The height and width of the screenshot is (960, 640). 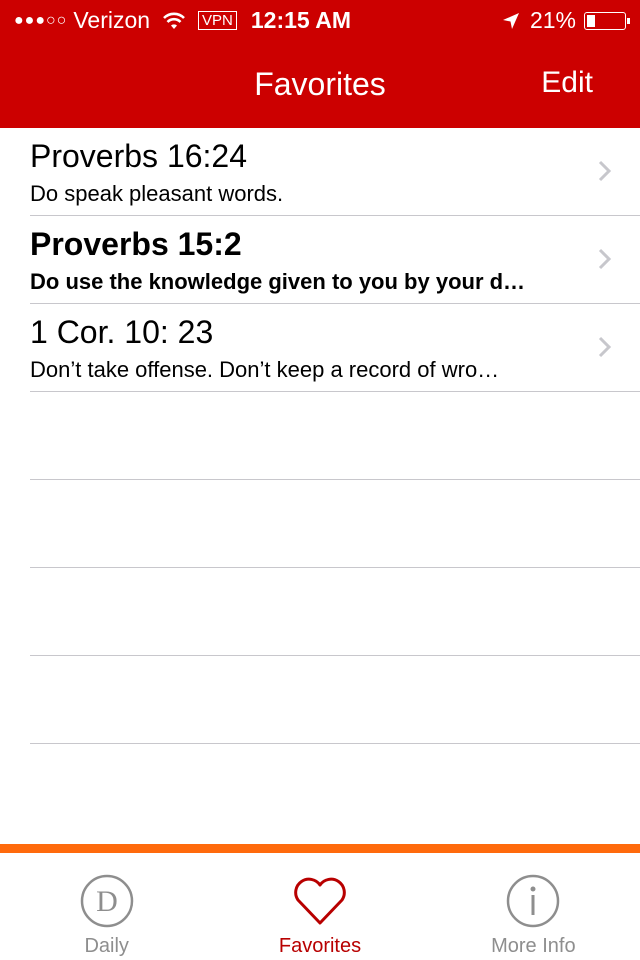 I want to click on daily-d-icon: D, so click(x=106, y=901).